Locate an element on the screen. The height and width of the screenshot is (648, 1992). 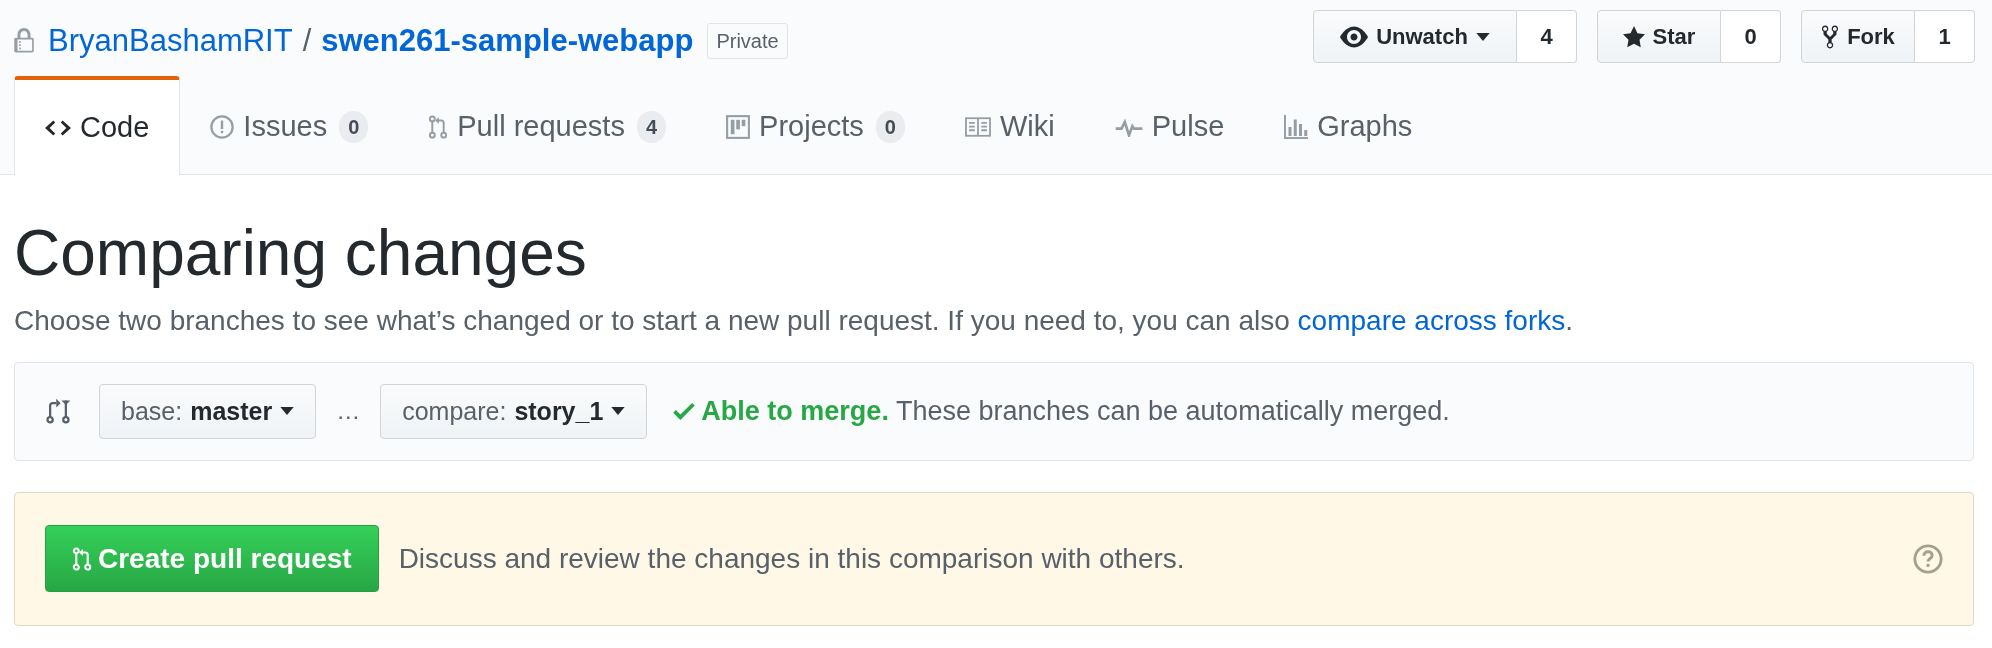
nav-tab: Projects 0 is located at coordinates (815, 125).